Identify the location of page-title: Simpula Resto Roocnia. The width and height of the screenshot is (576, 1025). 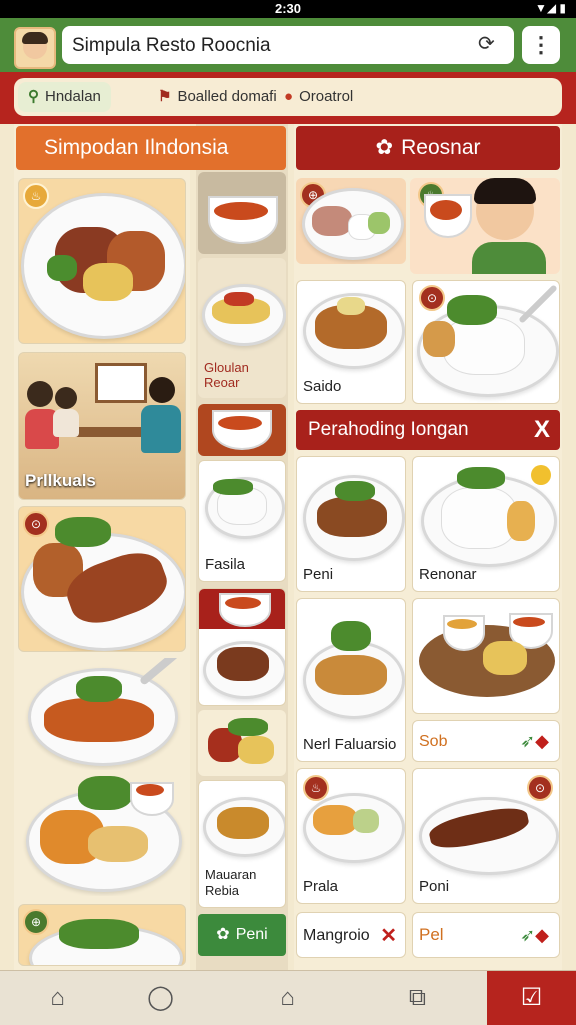
(171, 45).